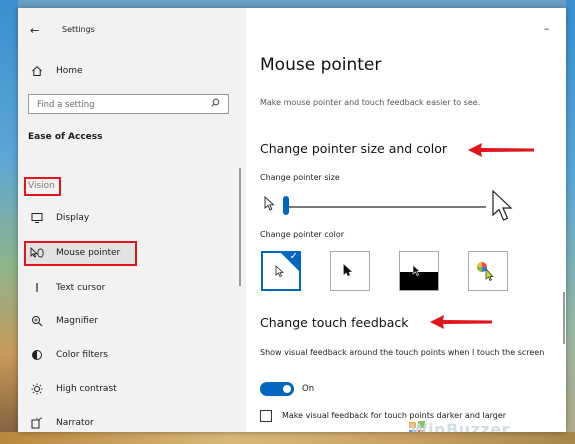 Image resolution: width=575 pixels, height=444 pixels. What do you see at coordinates (73, 218) in the screenshot?
I see `sidebar-item-label: Display` at bounding box center [73, 218].